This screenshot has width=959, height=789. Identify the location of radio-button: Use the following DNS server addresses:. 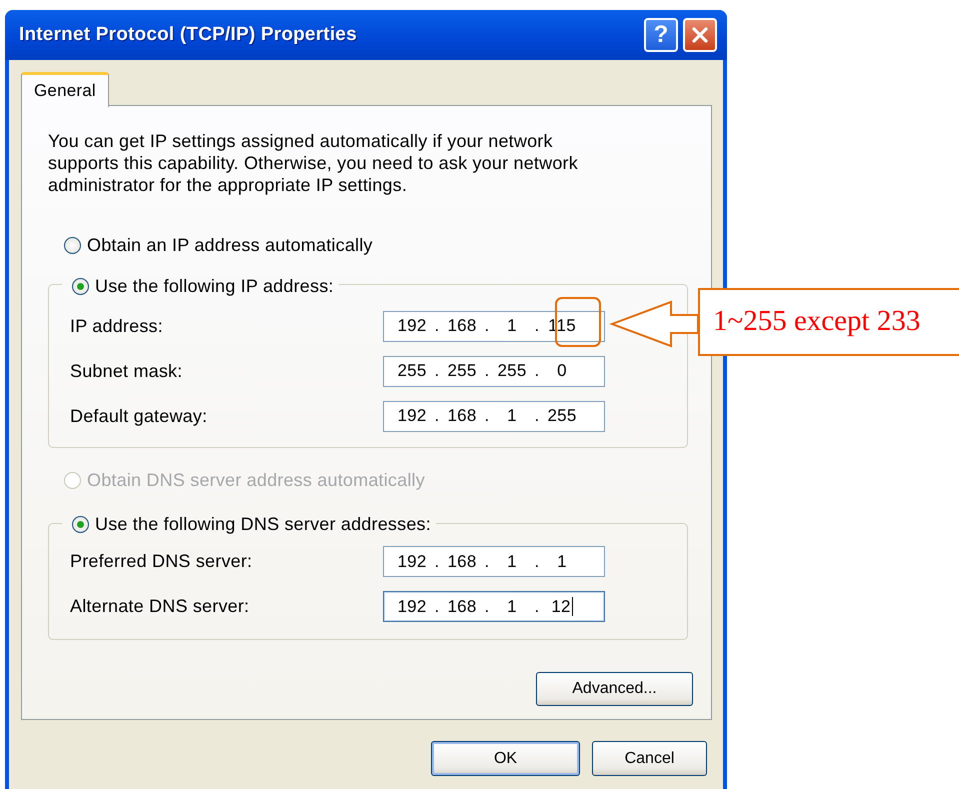
(251, 525).